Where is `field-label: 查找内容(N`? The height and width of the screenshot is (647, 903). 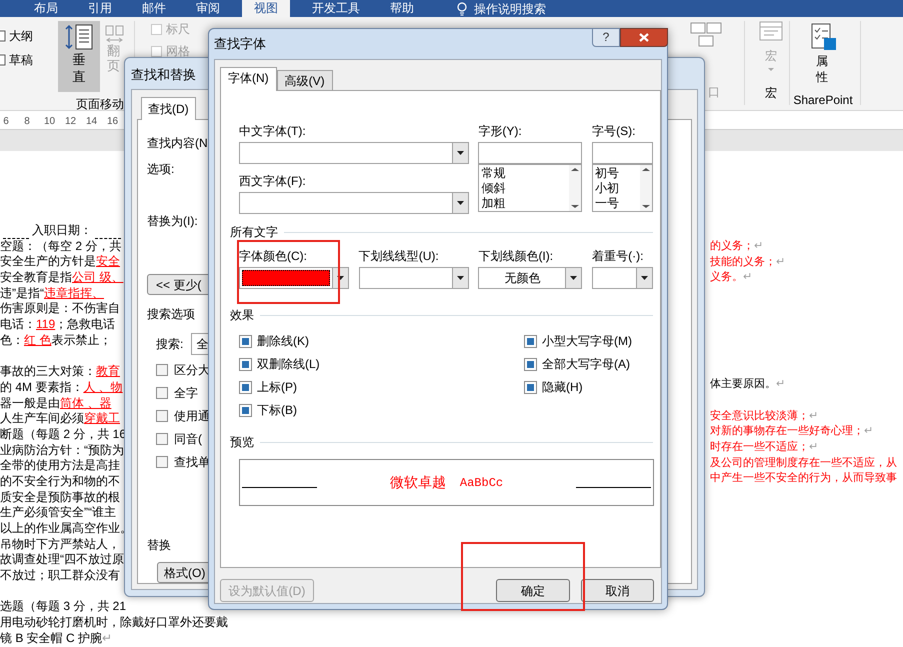
field-label: 查找内容(N is located at coordinates (177, 143).